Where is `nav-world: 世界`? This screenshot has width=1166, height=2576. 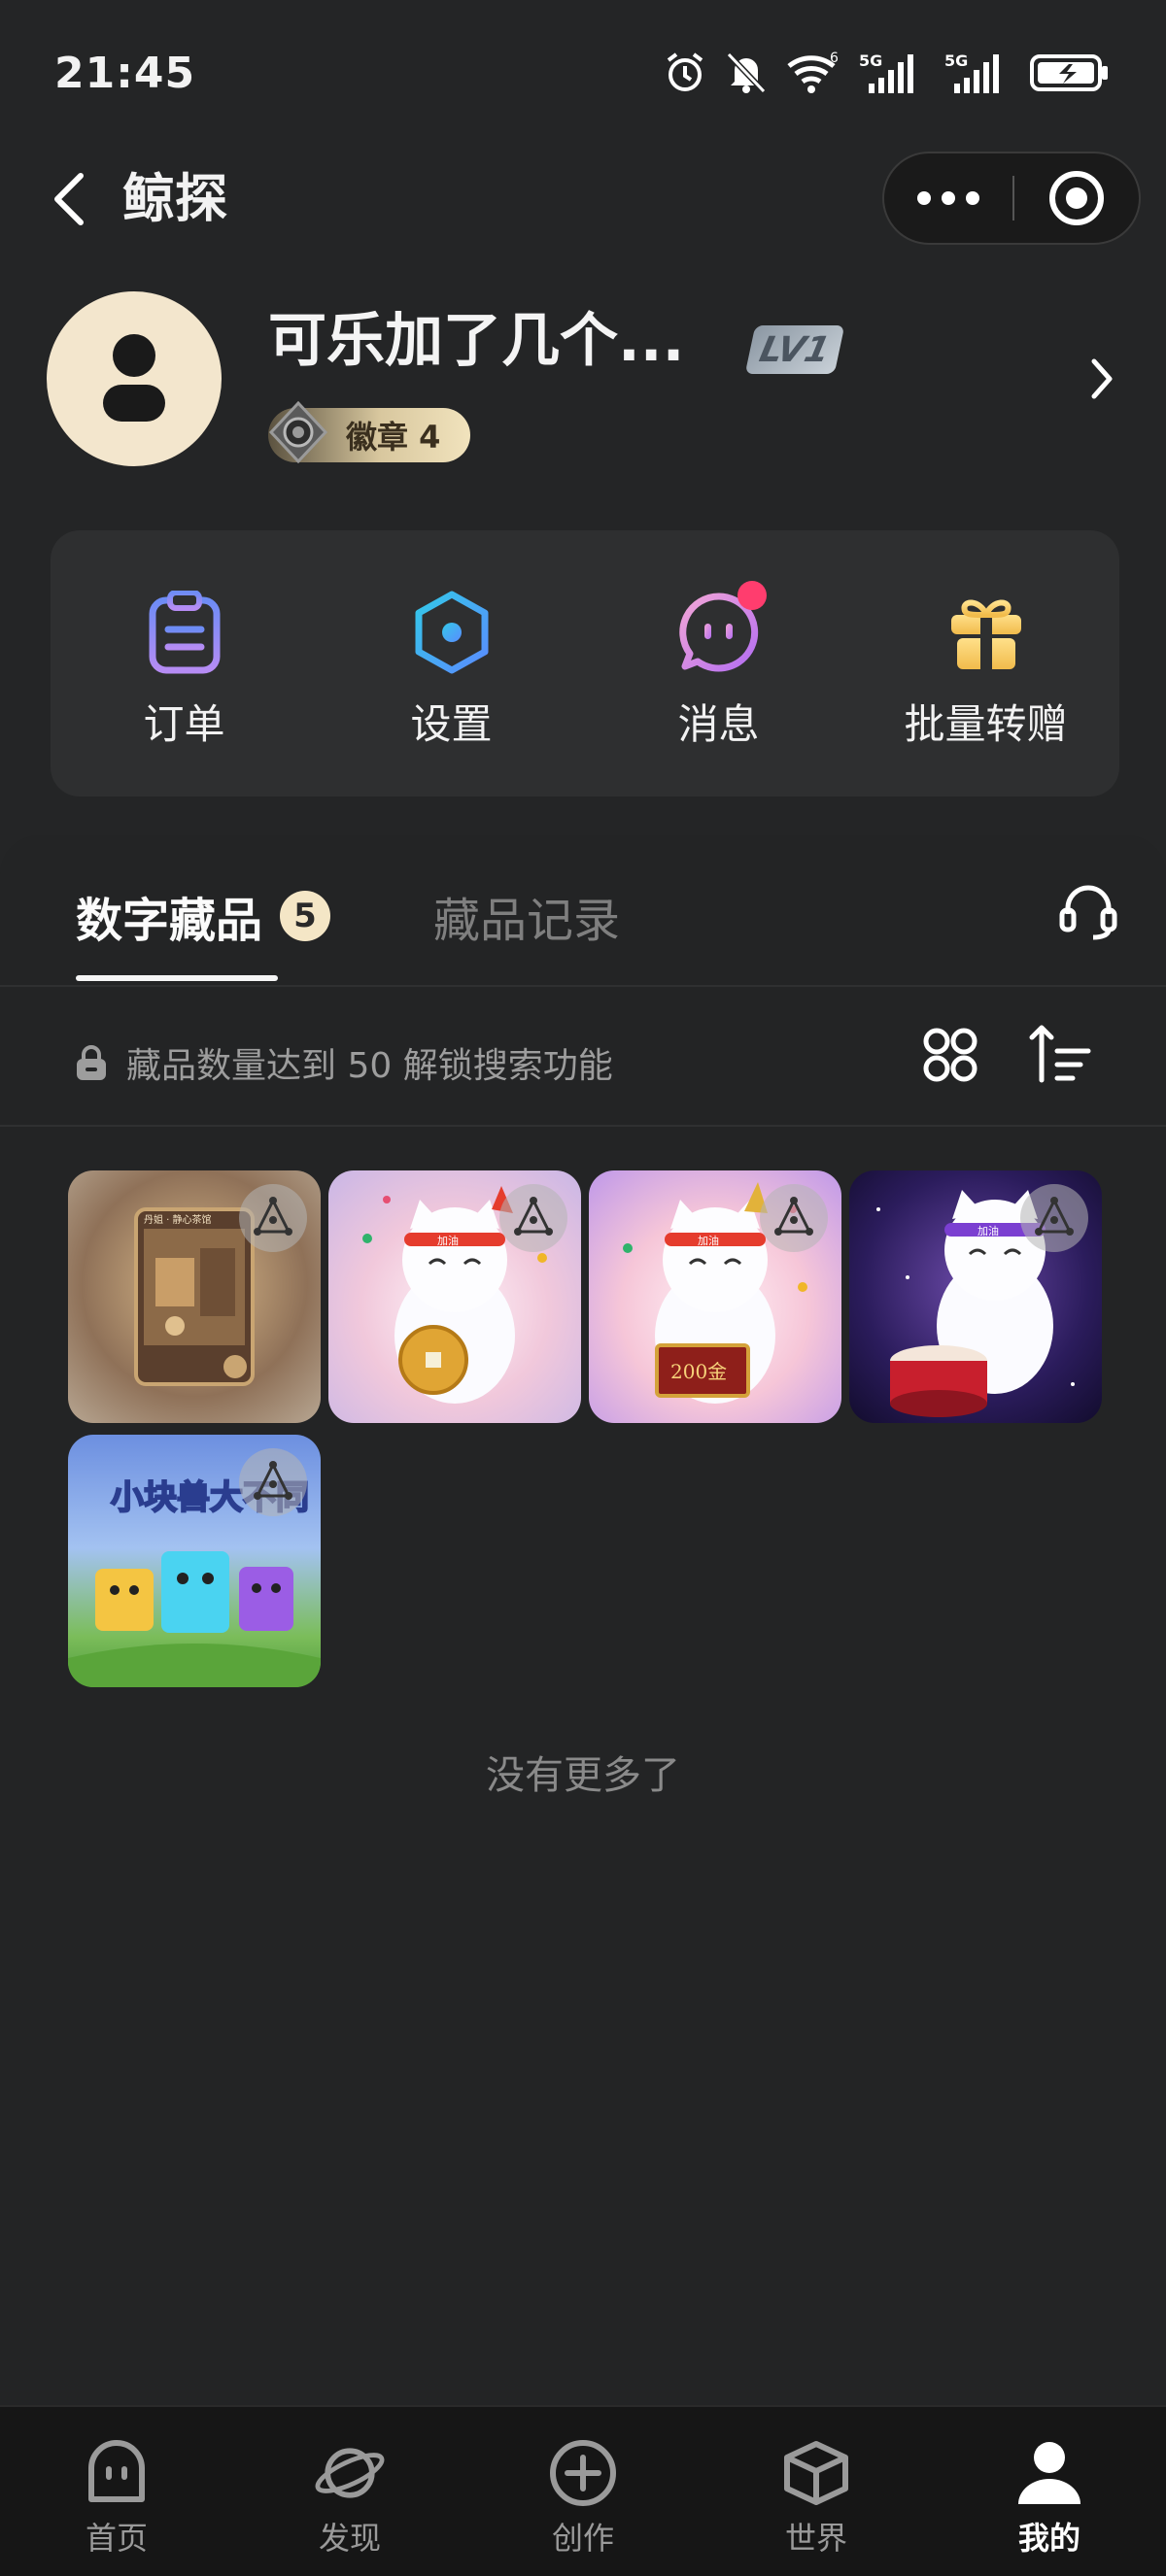
nav-world: 世界 is located at coordinates (816, 2491).